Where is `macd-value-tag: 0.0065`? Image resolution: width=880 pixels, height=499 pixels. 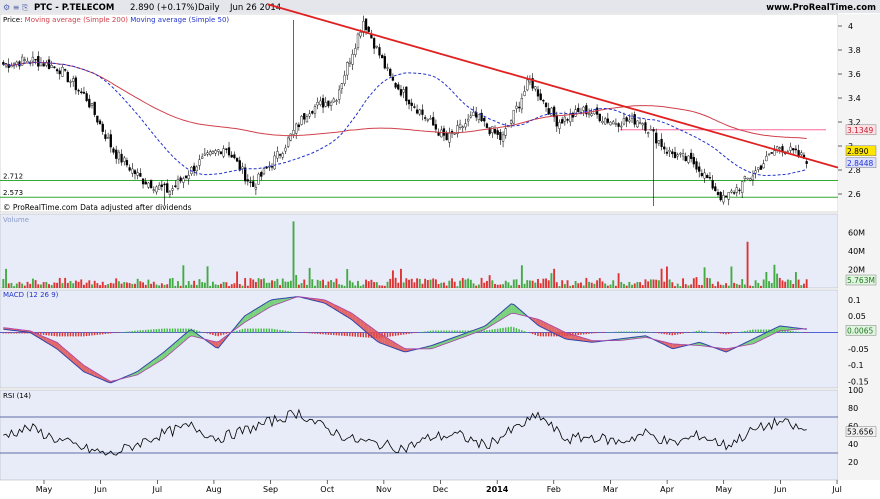
macd-value-tag: 0.0065 is located at coordinates (860, 330).